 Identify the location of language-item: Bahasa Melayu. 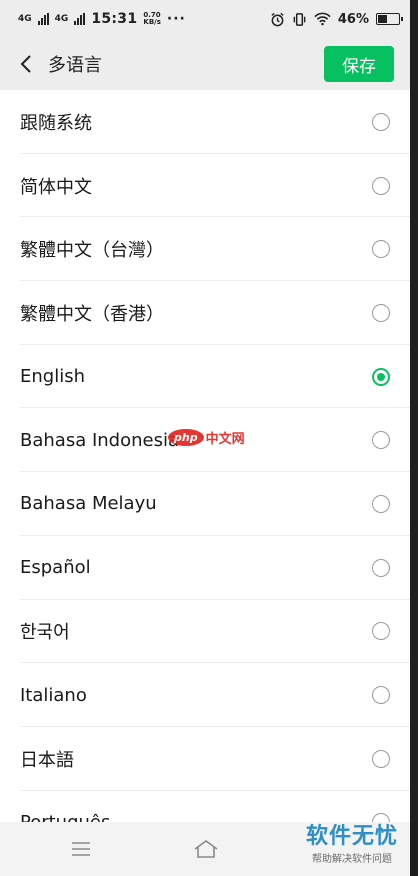
(205, 504).